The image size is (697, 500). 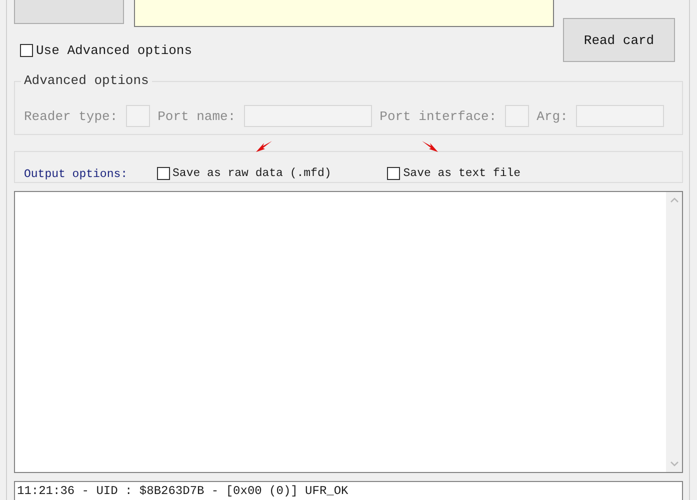 What do you see at coordinates (552, 116) in the screenshot?
I see `field-label: Arg:` at bounding box center [552, 116].